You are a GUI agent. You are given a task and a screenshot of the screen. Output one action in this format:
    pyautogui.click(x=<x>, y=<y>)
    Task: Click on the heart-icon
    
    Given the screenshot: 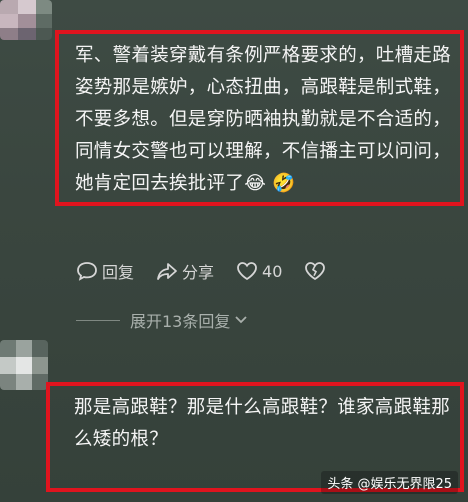 What is the action you would take?
    pyautogui.click(x=247, y=271)
    